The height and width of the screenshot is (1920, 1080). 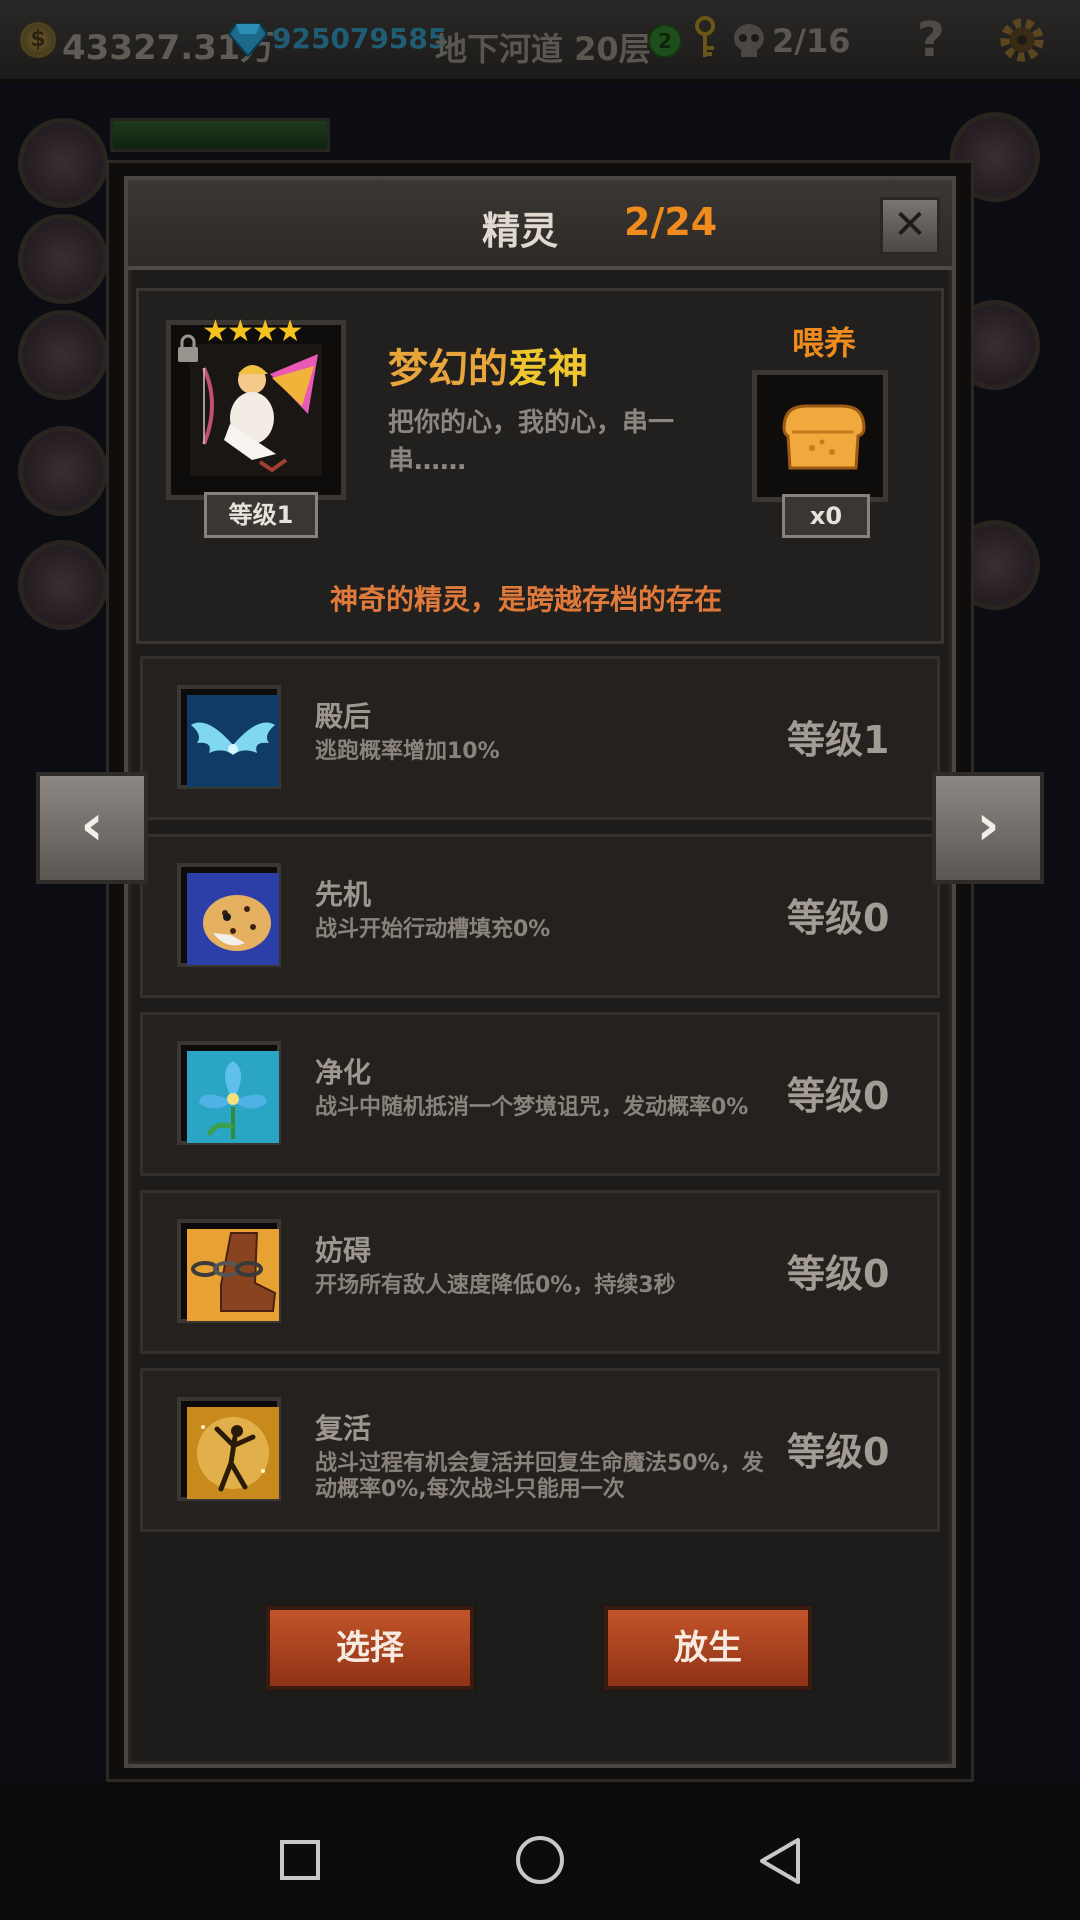 I want to click on previous-sprite-button: ‹, so click(x=92, y=828).